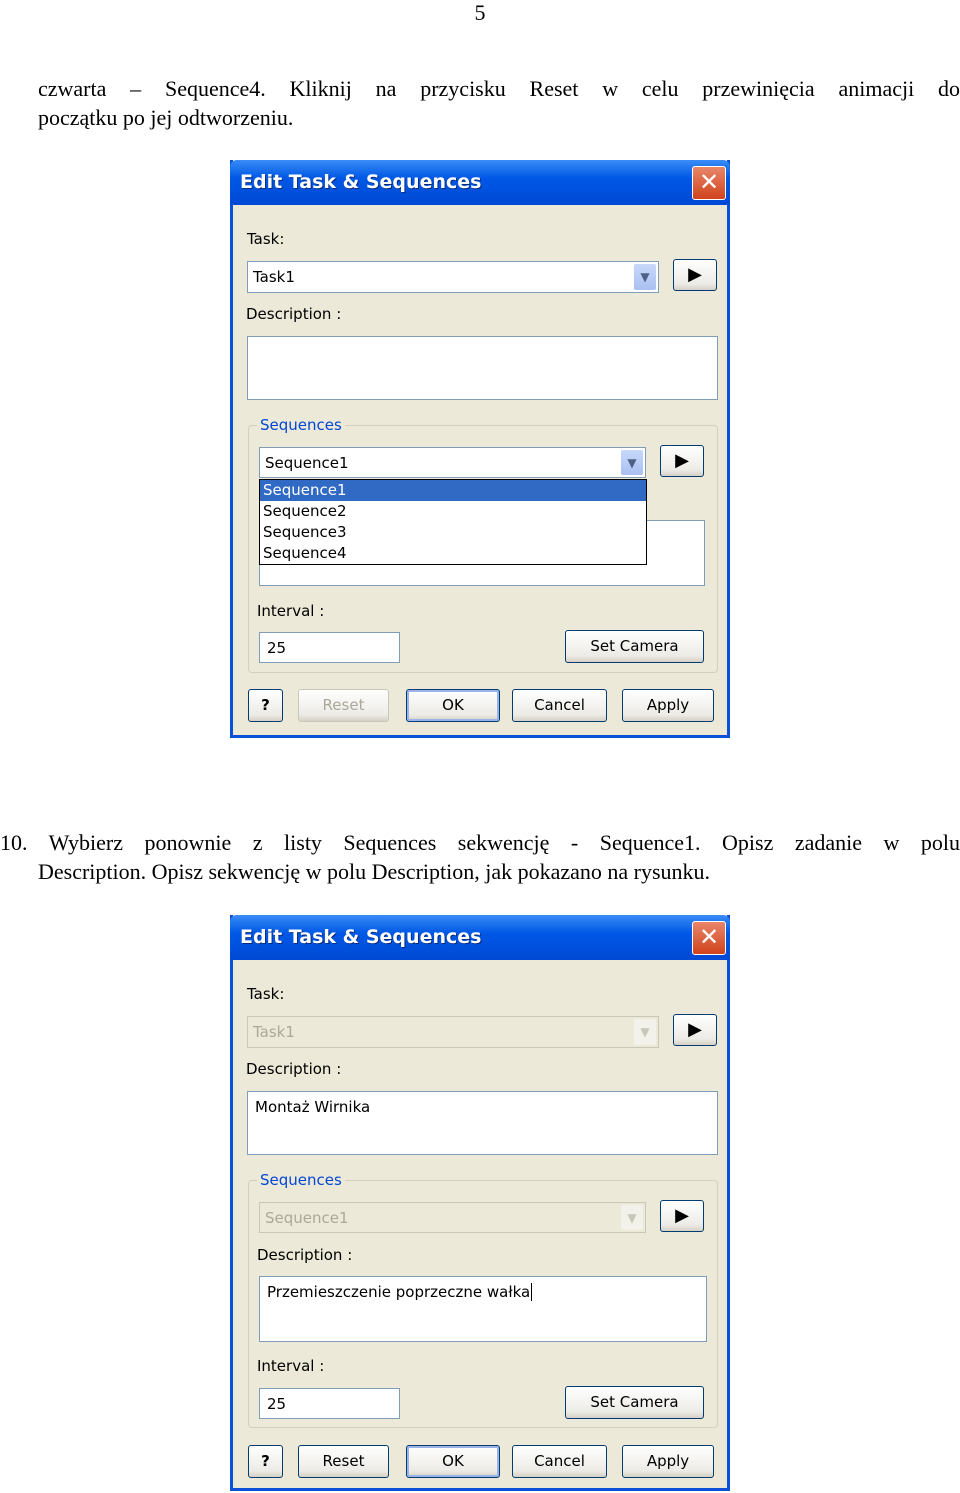 The image size is (960, 1493). What do you see at coordinates (453, 553) in the screenshot?
I see `sequence-option: Sequence4` at bounding box center [453, 553].